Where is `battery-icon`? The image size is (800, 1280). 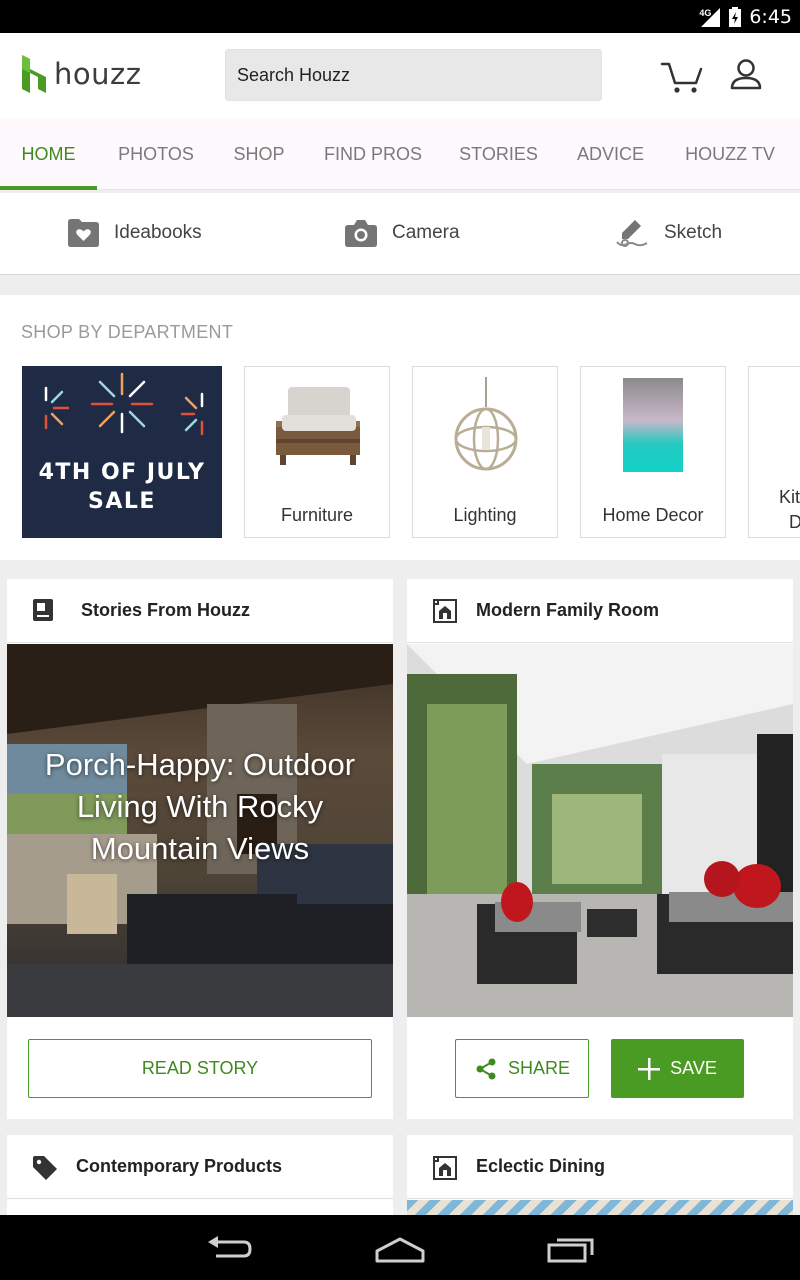 battery-icon is located at coordinates (735, 16).